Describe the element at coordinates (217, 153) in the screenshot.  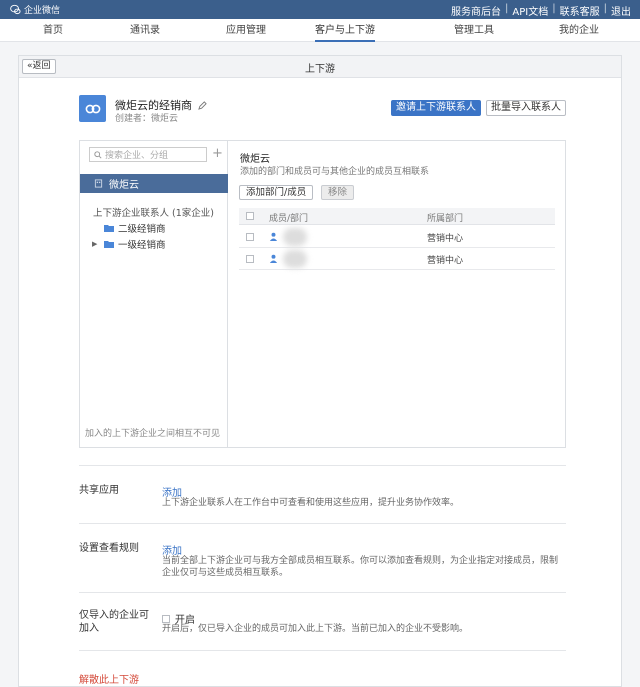
I see `add-org-button: +` at that location.